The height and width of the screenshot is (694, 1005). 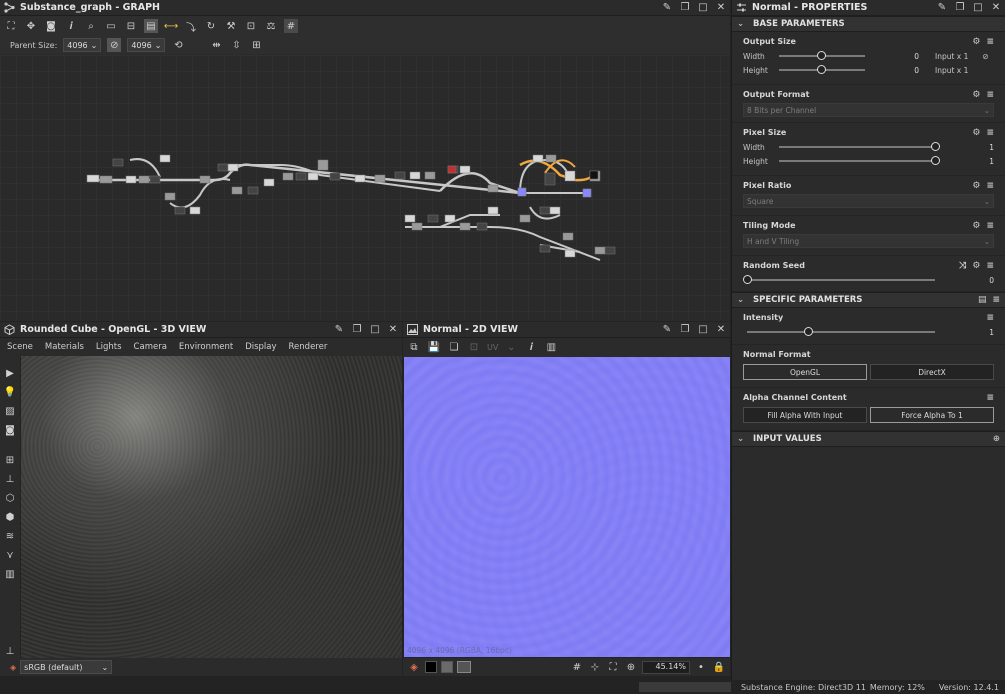 What do you see at coordinates (531, 347) in the screenshot?
I see `info-icon: 𝒊` at bounding box center [531, 347].